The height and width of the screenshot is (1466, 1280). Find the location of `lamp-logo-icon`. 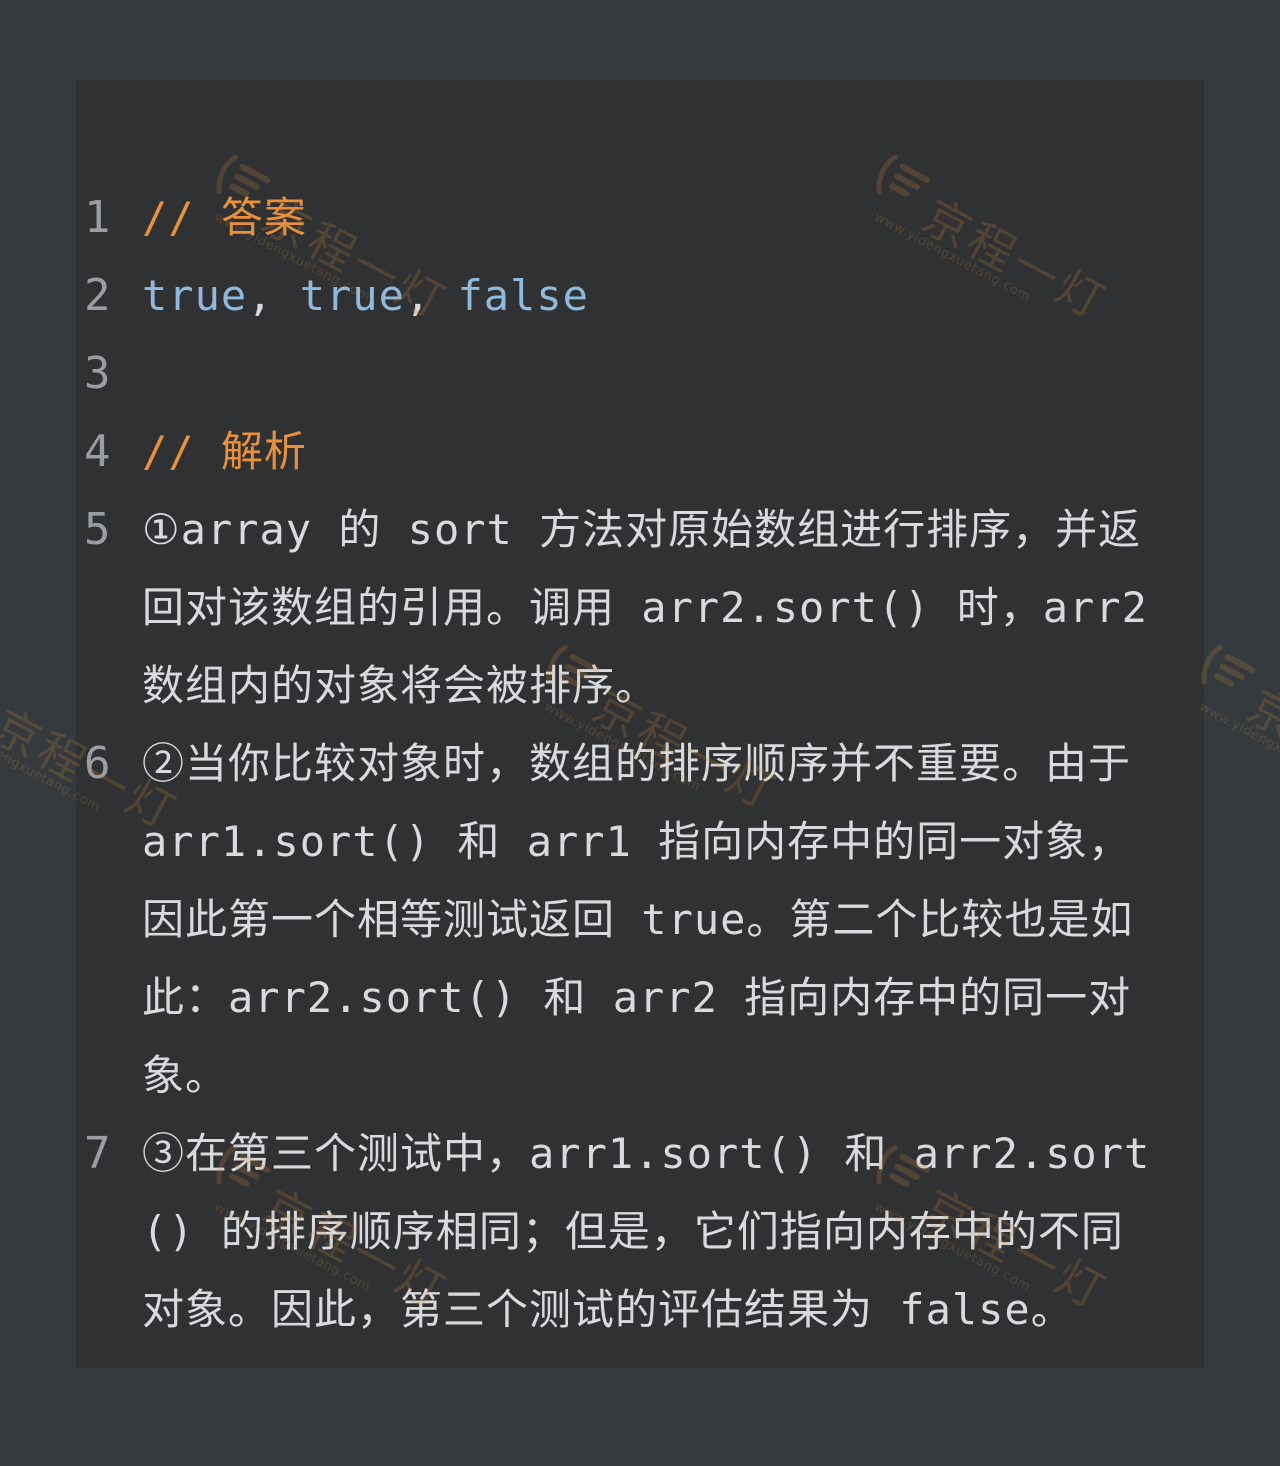

lamp-logo-icon is located at coordinates (0, 683).